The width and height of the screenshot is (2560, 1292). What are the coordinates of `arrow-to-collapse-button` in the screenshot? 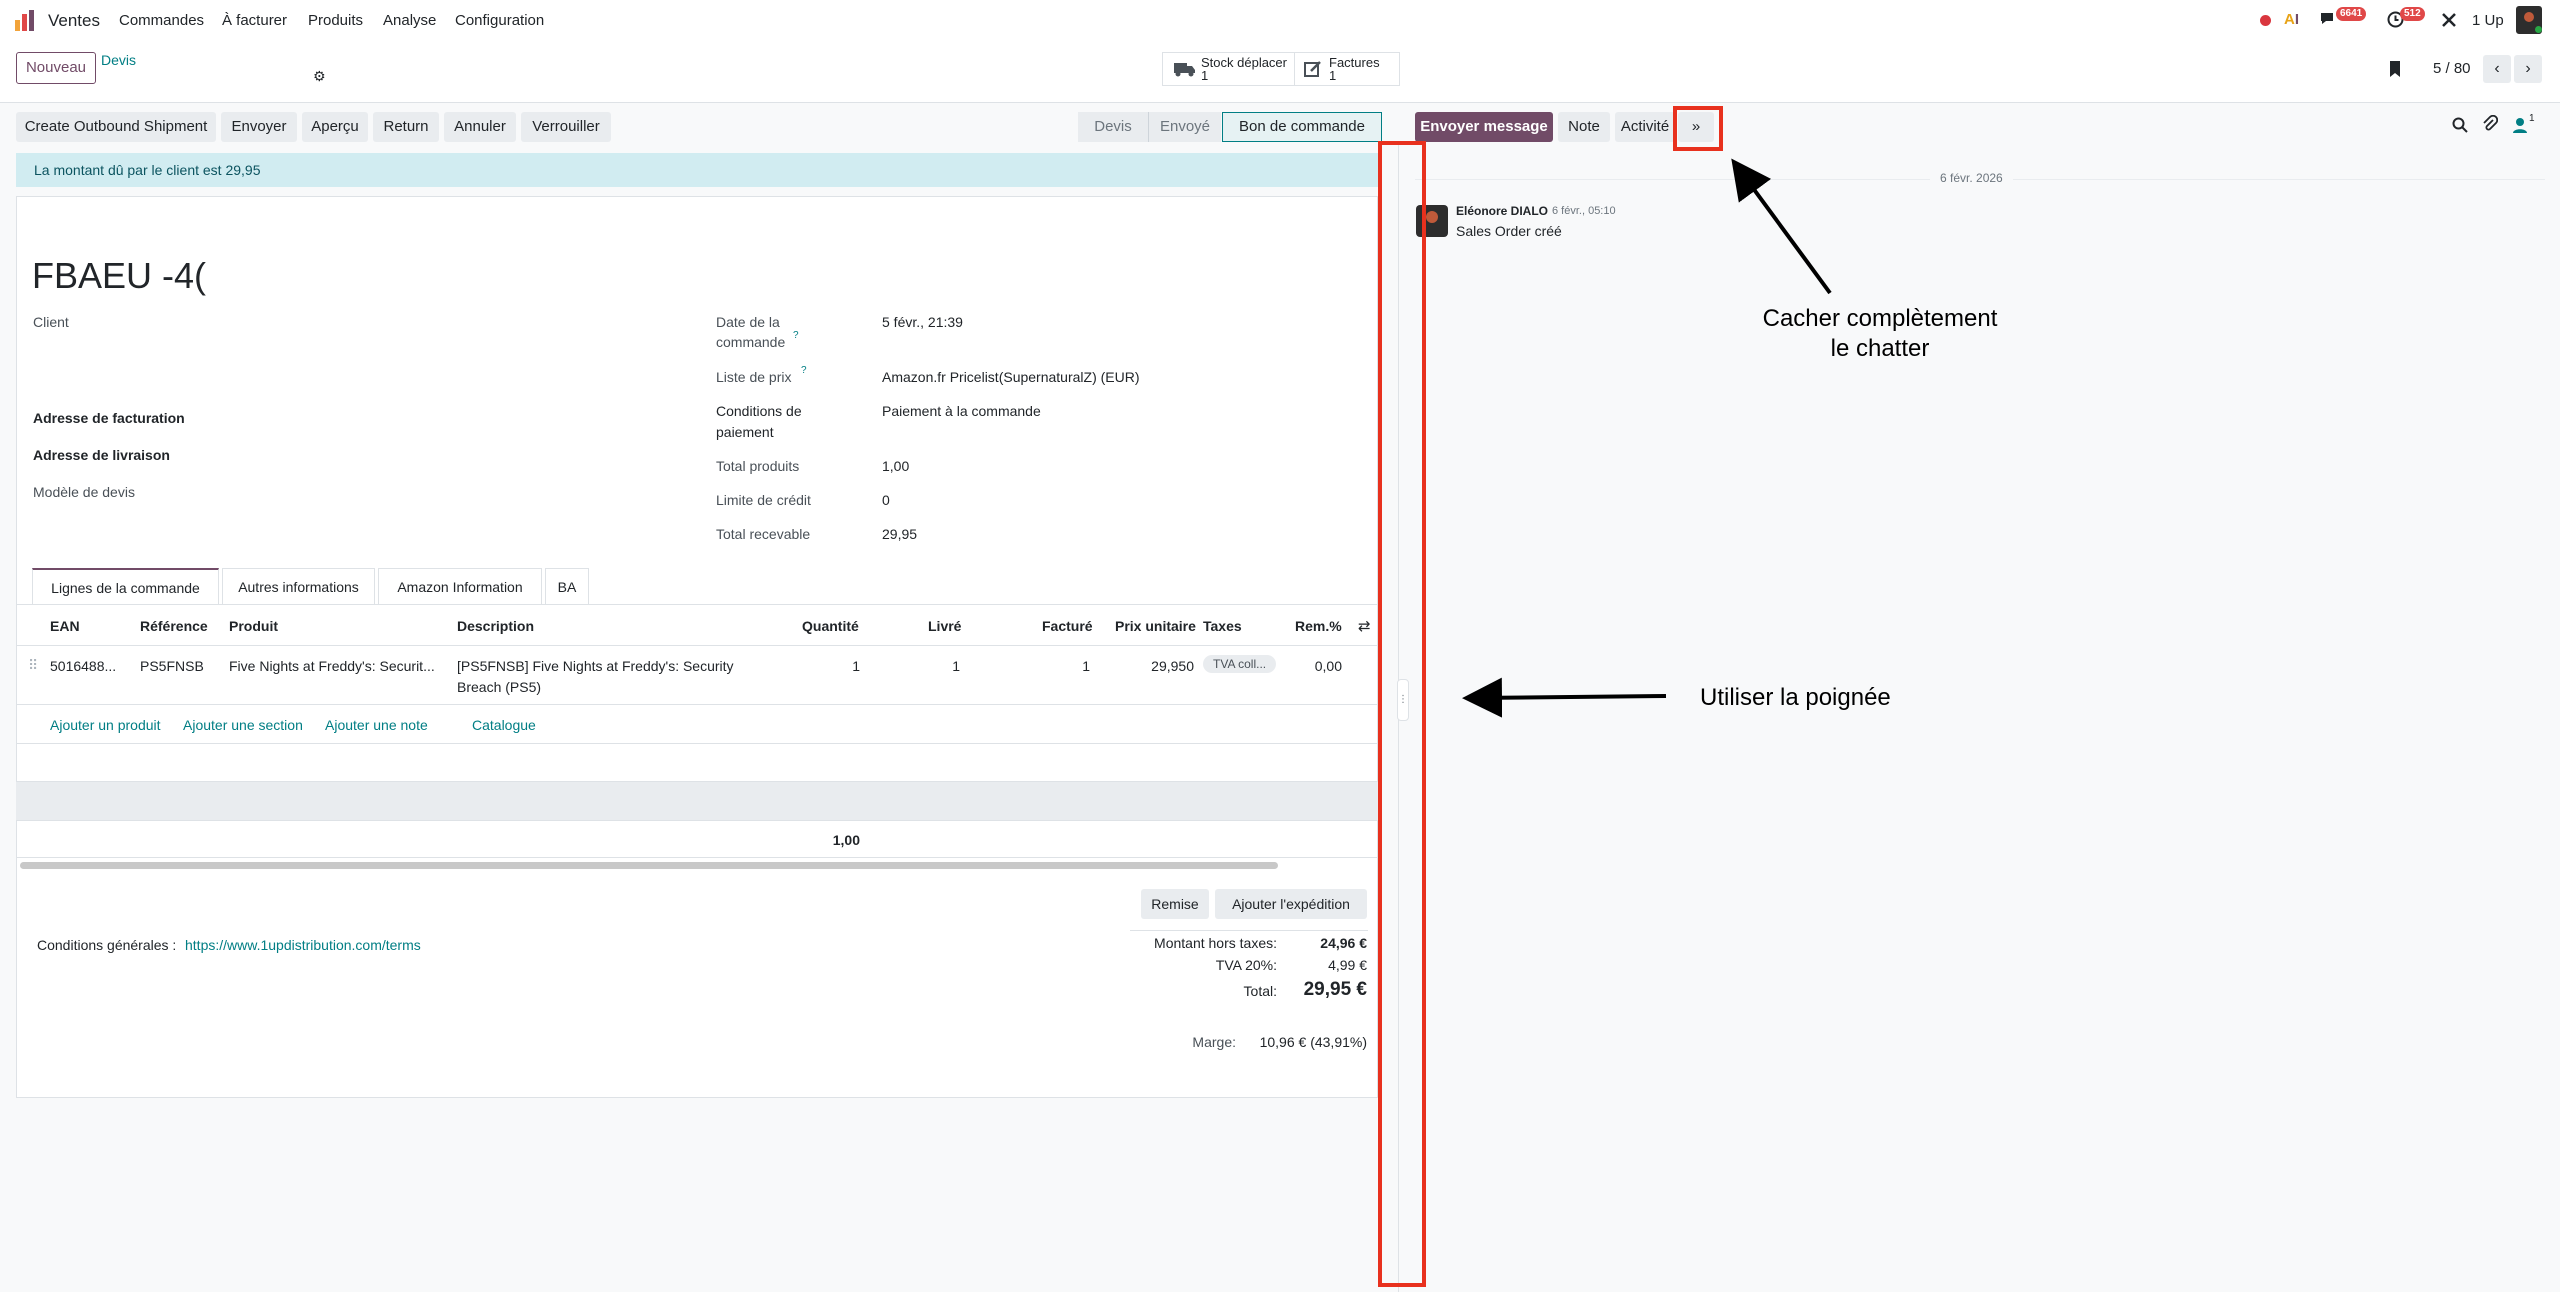 It's located at (1781, 226).